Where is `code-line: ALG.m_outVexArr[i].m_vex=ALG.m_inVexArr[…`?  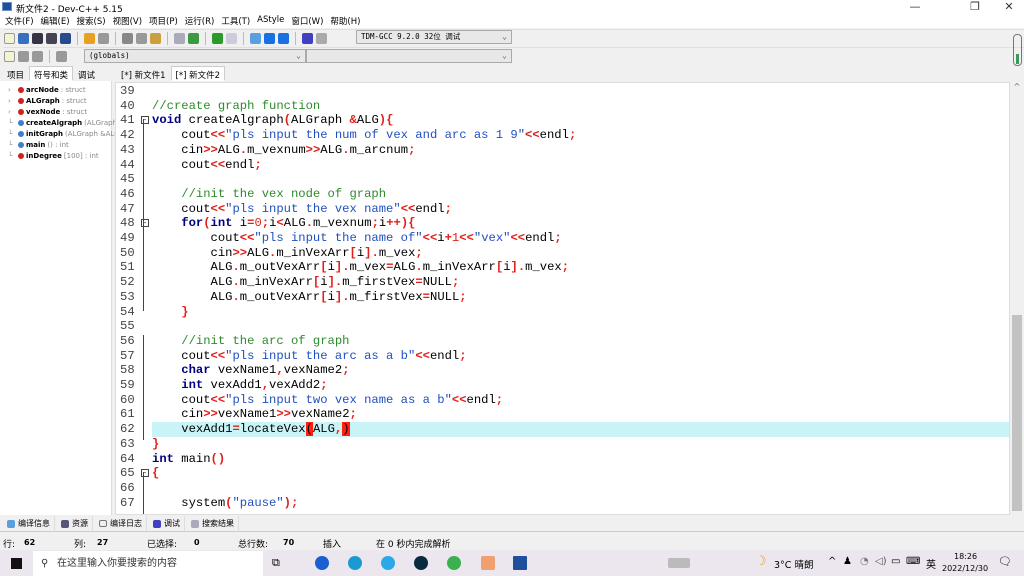 code-line: ALG.m_outVexArr[i].m_vex=ALG.m_inVexArr[… is located at coordinates (580, 267).